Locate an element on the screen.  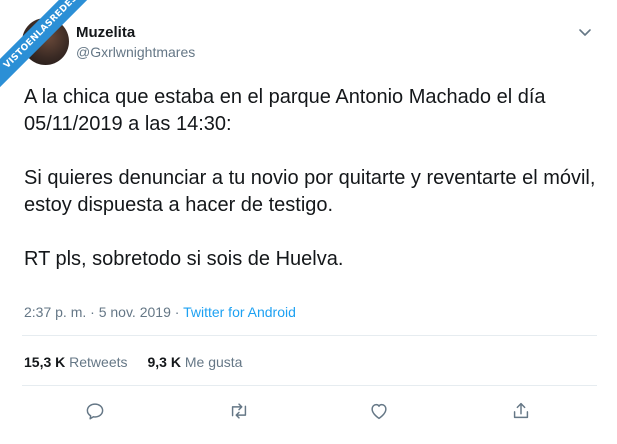
action-bar is located at coordinates (308, 412).